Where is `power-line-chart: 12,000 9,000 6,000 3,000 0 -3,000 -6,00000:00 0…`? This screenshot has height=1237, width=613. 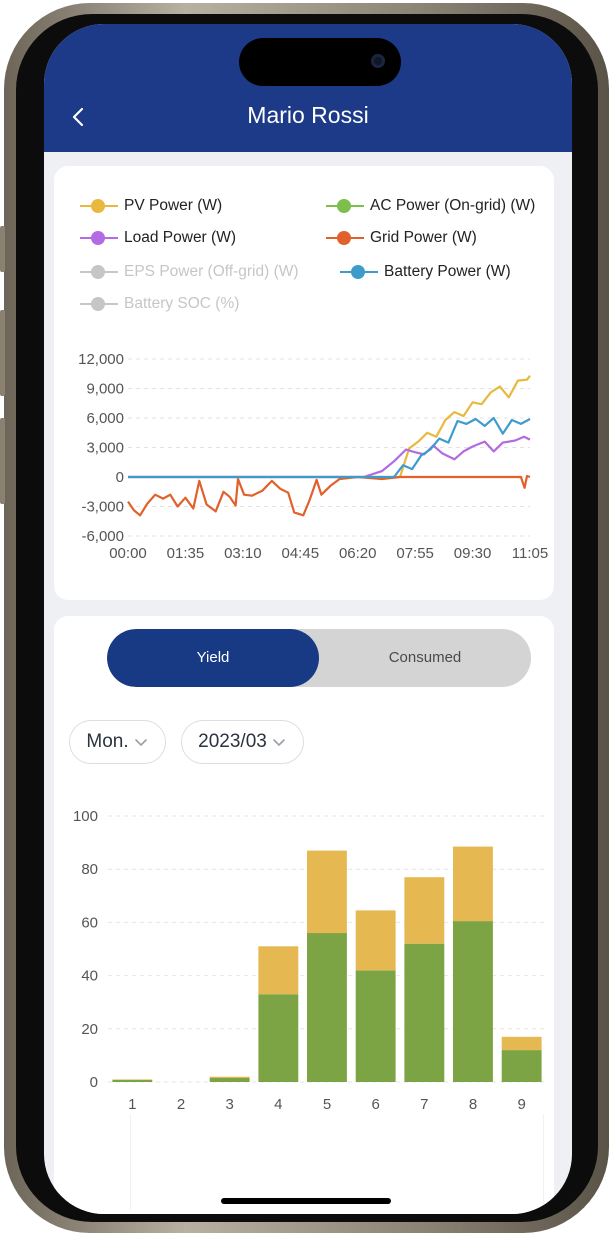 power-line-chart: 12,000 9,000 6,000 3,000 0 -3,000 -6,00000:00 0… is located at coordinates (313, 456).